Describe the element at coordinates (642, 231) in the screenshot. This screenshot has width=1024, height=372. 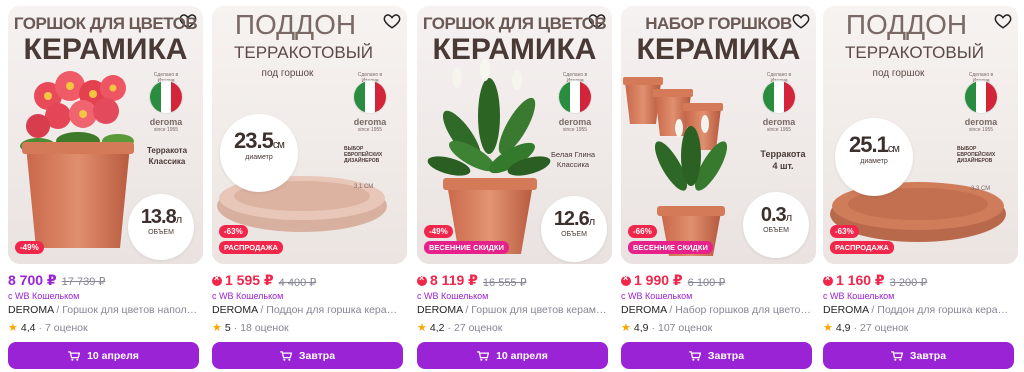
I see `discount-badge: -66%` at that location.